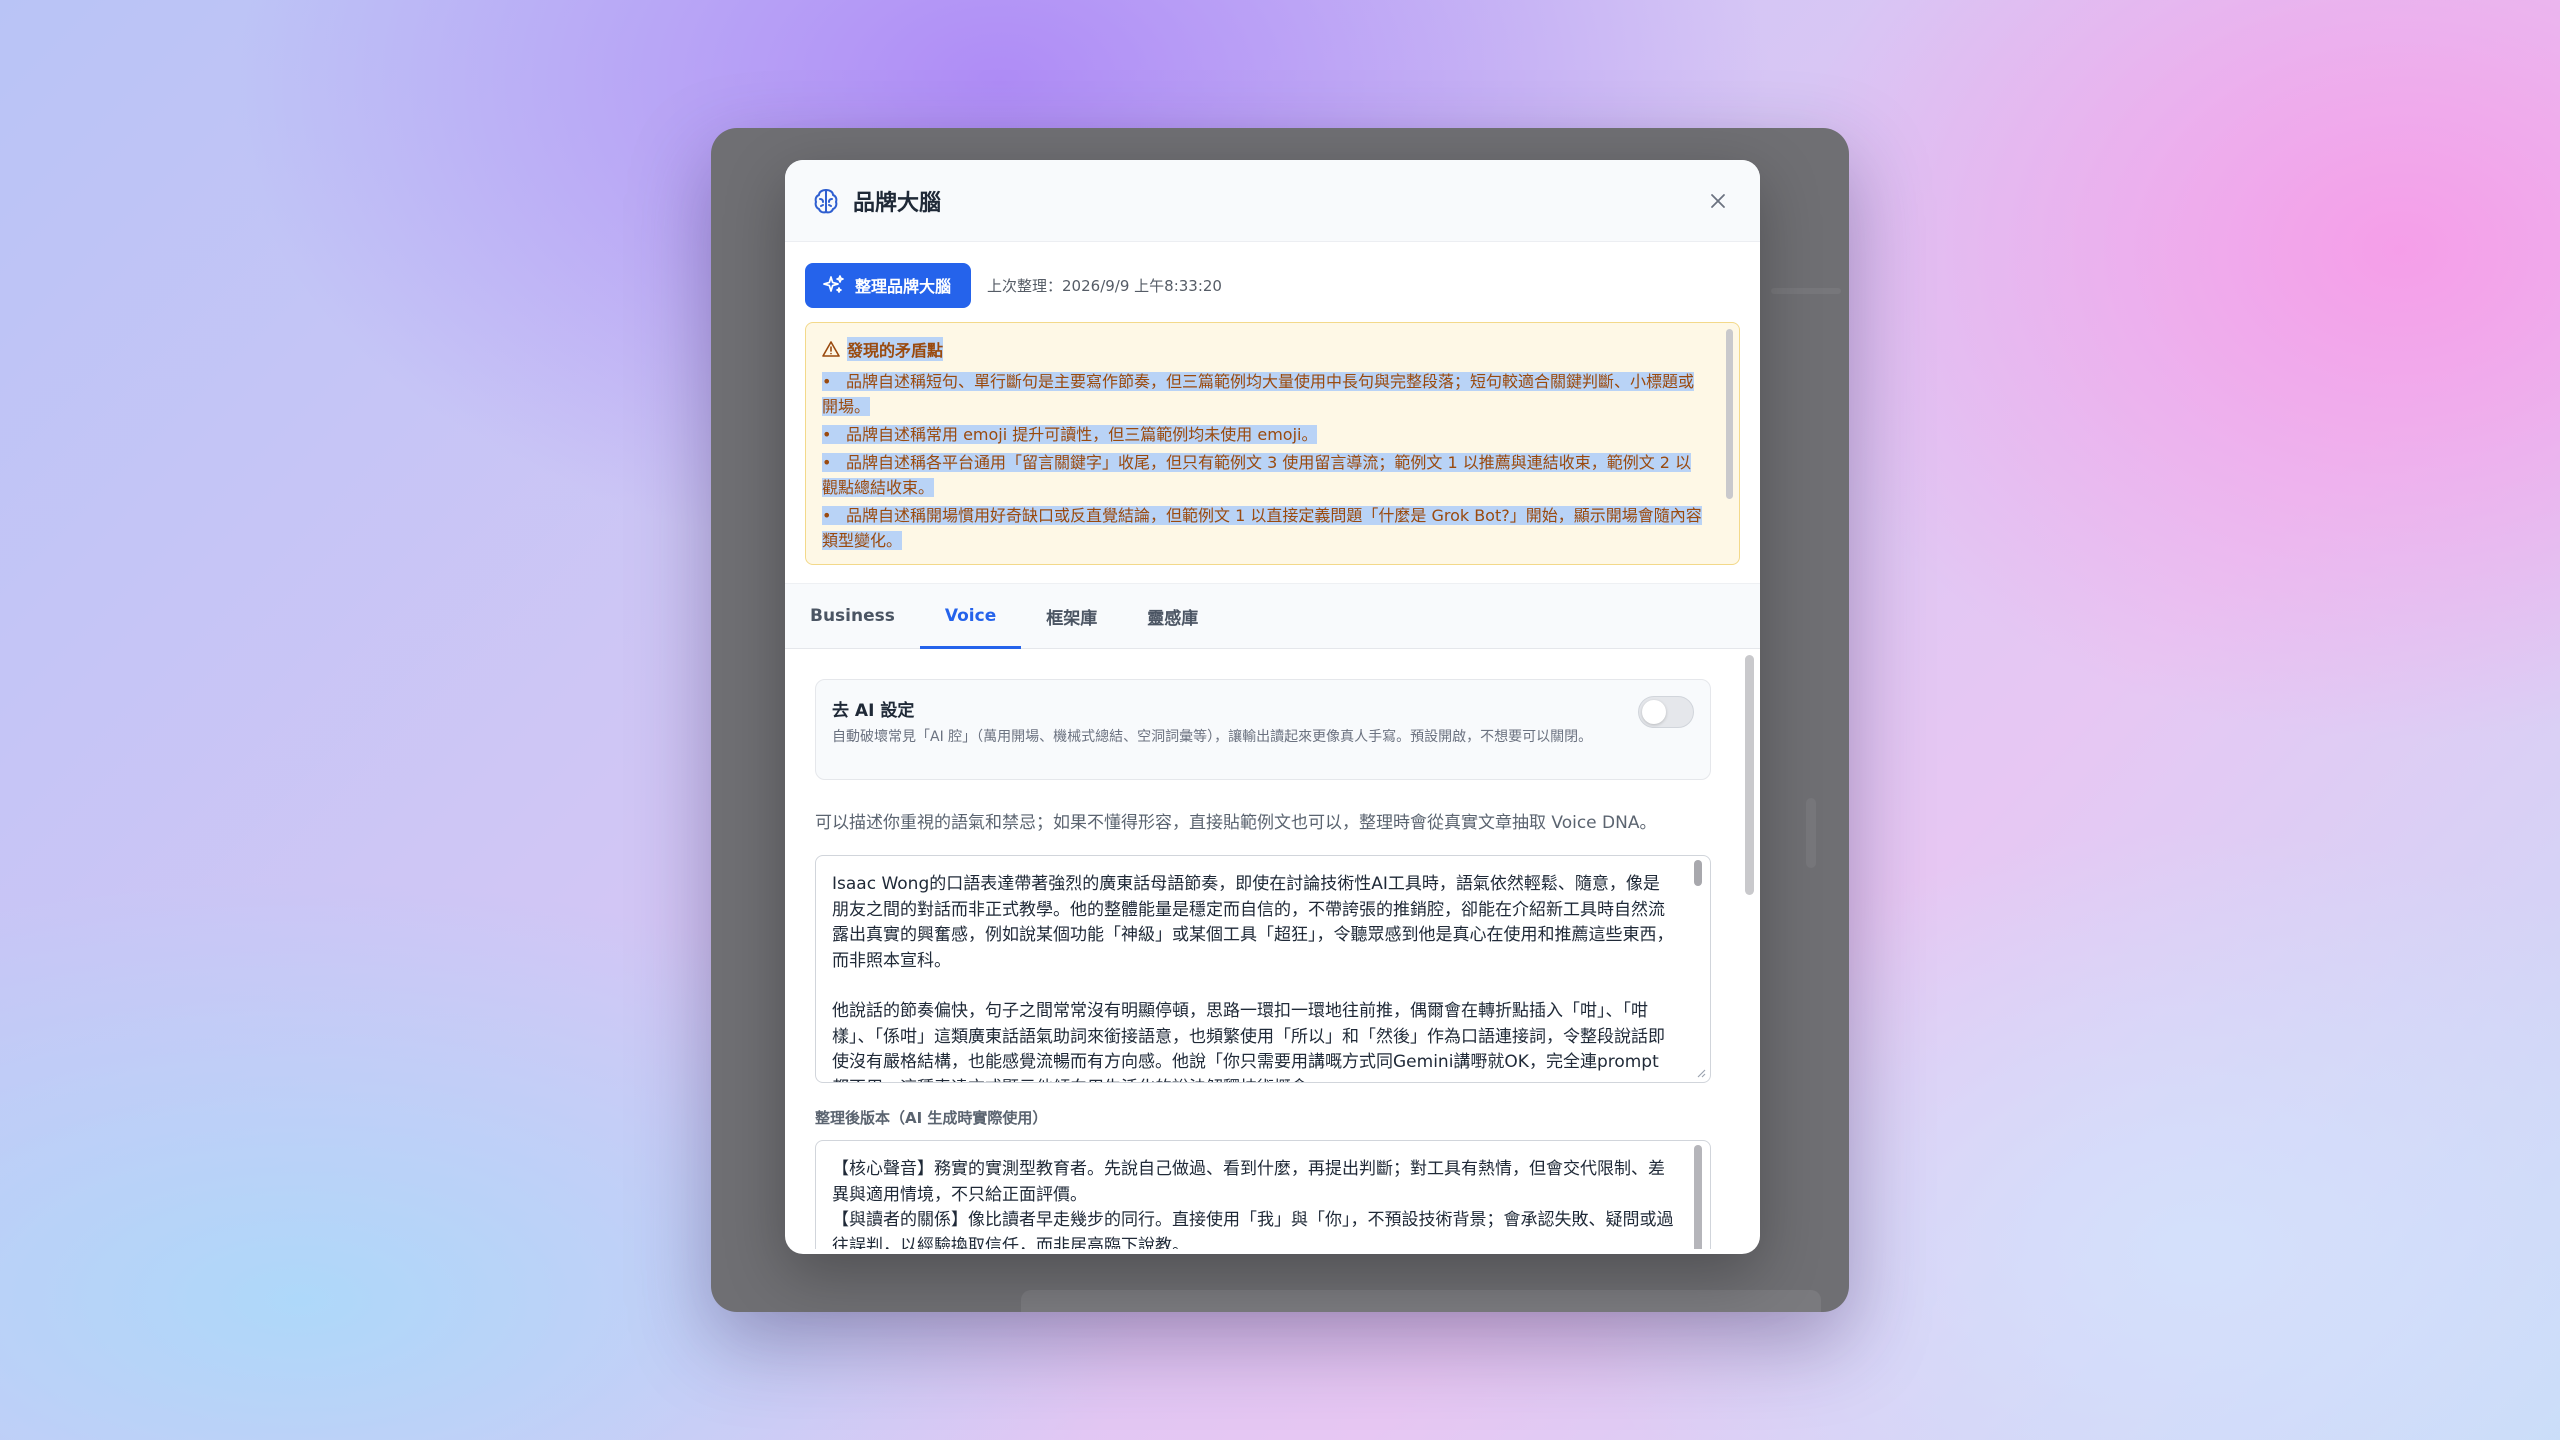  What do you see at coordinates (1729, 414) in the screenshot?
I see `conflicts-scrollbar` at bounding box center [1729, 414].